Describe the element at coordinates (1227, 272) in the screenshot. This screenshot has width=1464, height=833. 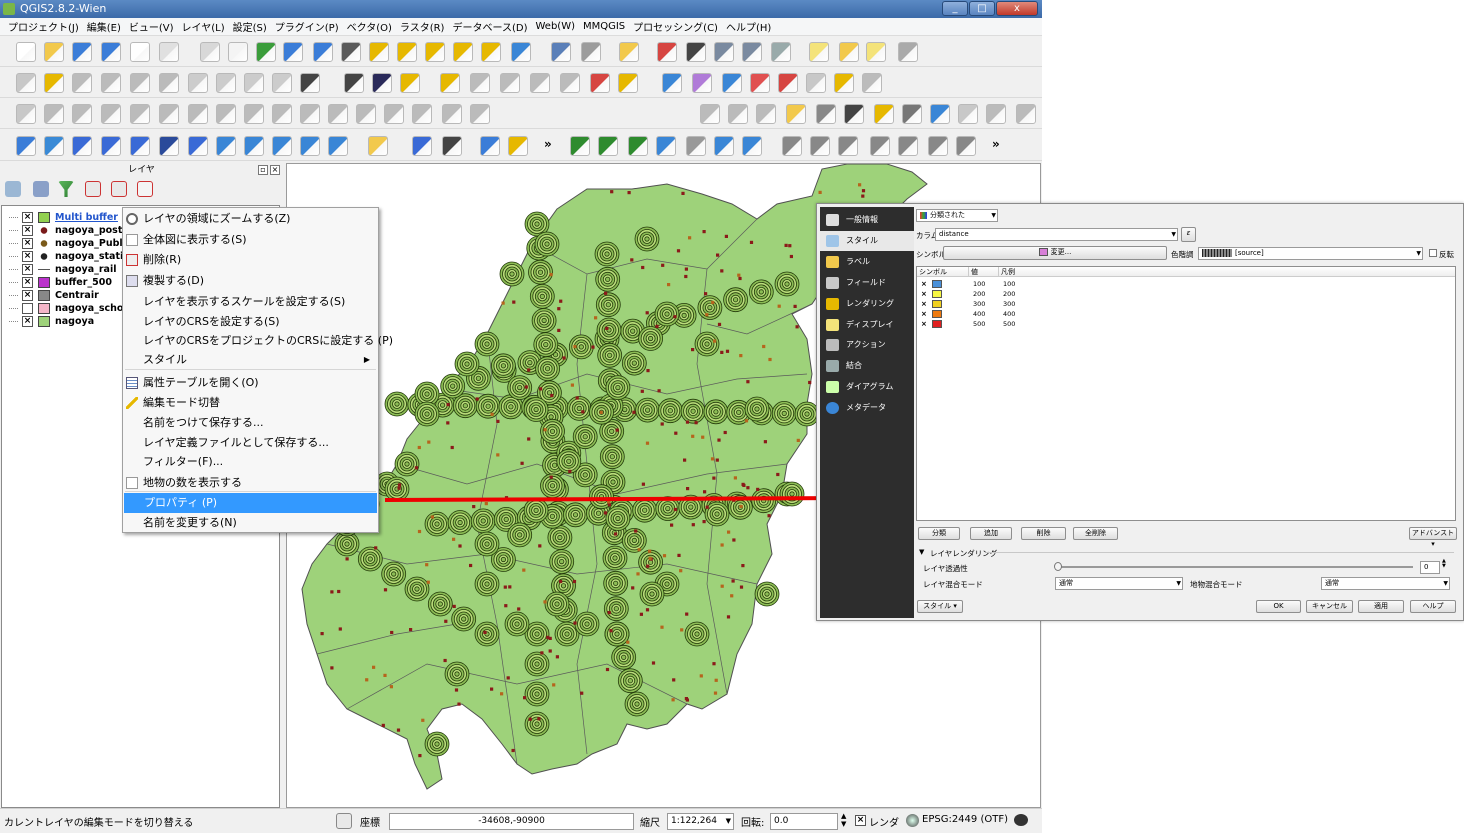
I see `header-legend: 凡例` at that location.